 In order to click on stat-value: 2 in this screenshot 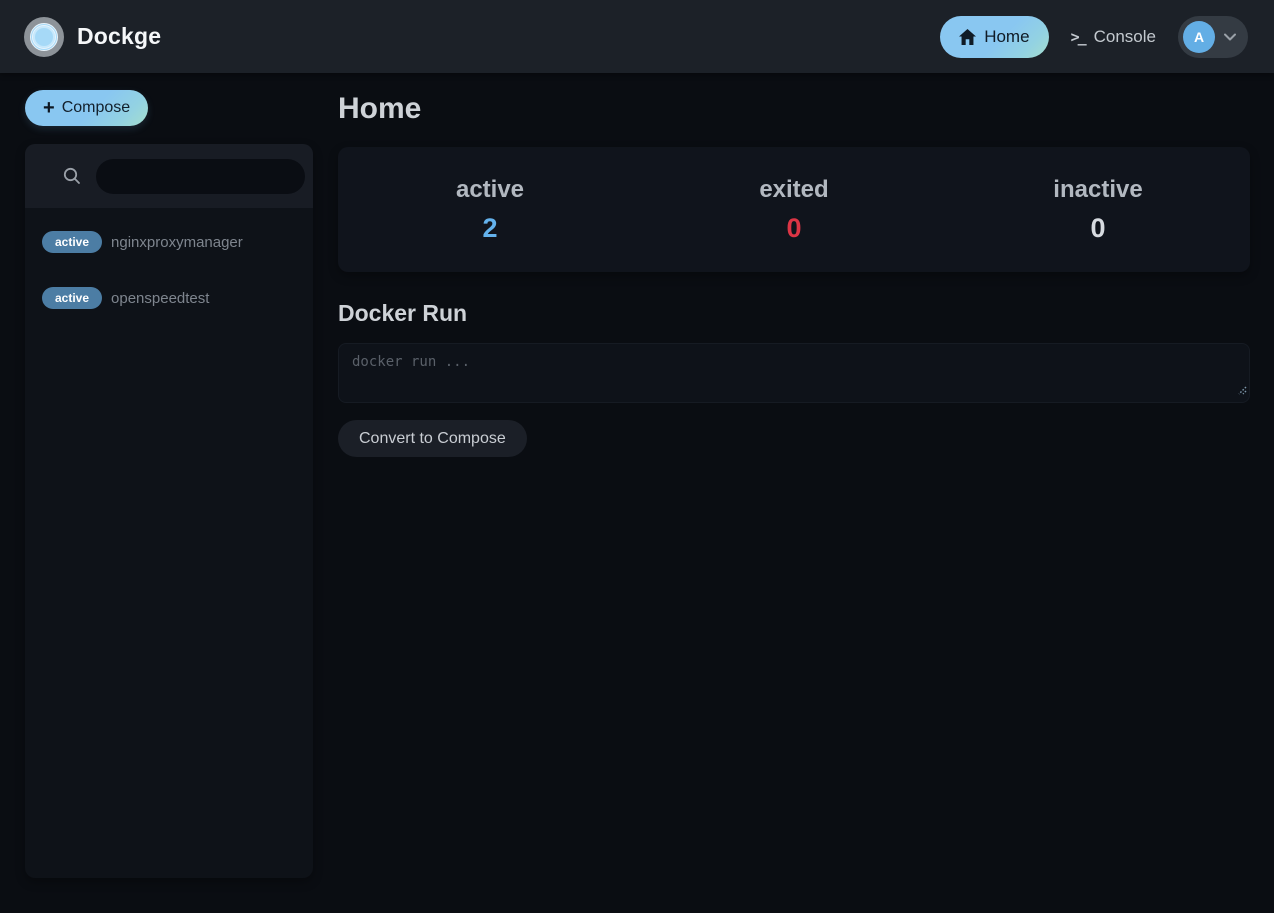, I will do `click(490, 227)`.